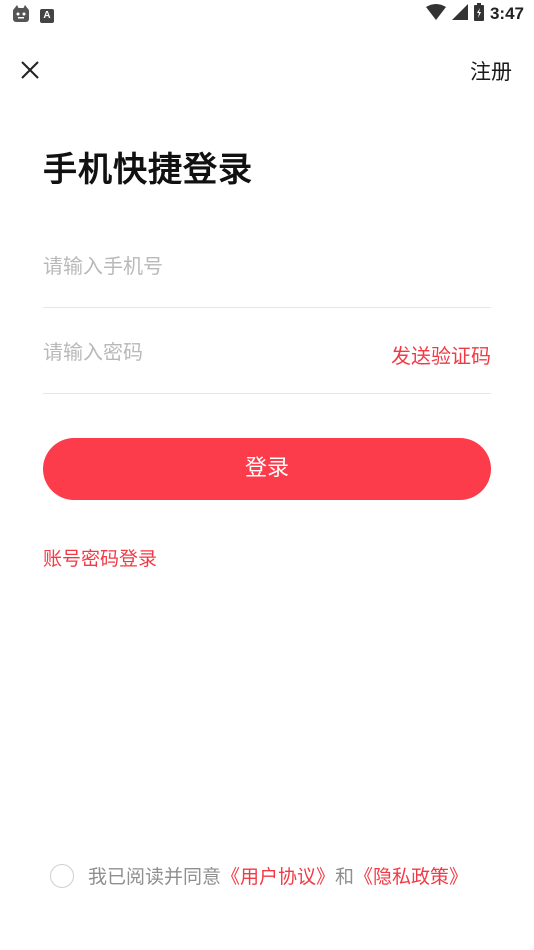 The image size is (534, 950). What do you see at coordinates (203, 352) in the screenshot?
I see `code-input` at bounding box center [203, 352].